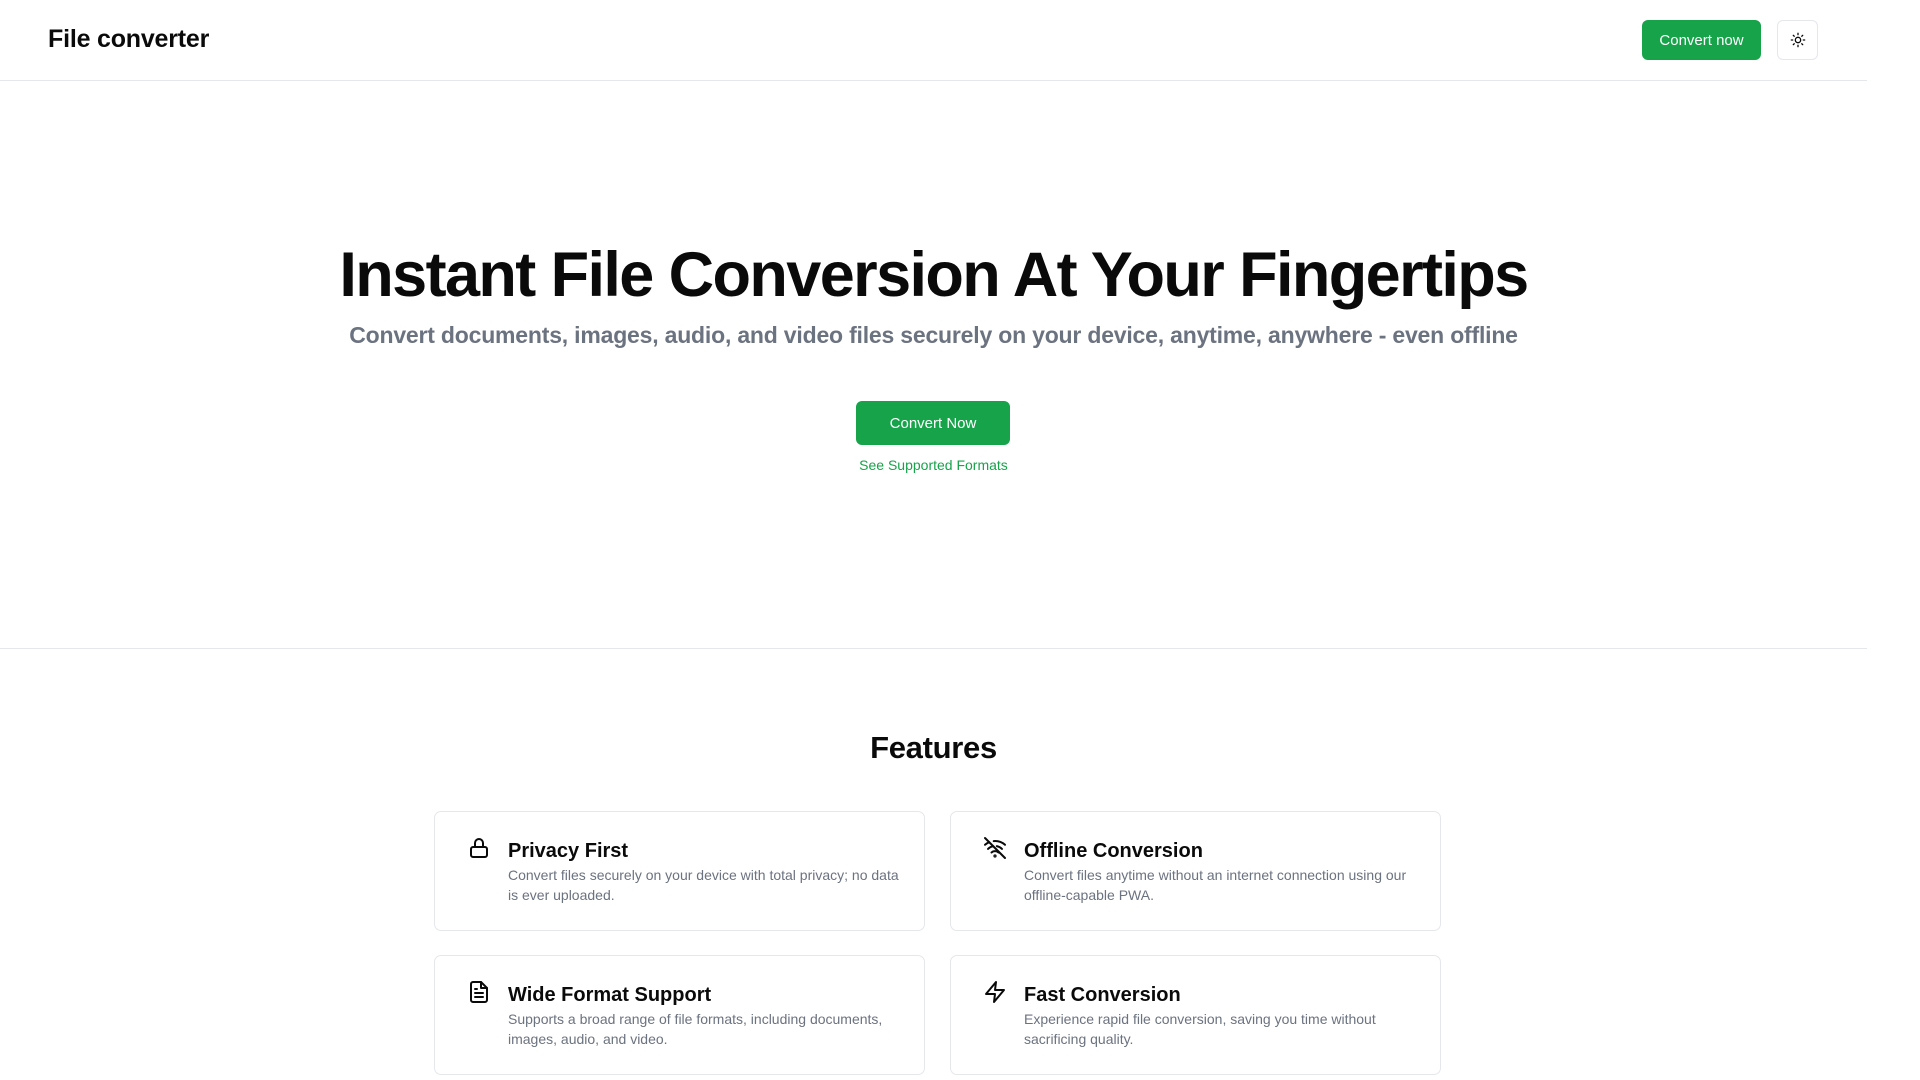 The height and width of the screenshot is (1080, 1920). I want to click on convert-now-nav-button: Convert now, so click(1701, 40).